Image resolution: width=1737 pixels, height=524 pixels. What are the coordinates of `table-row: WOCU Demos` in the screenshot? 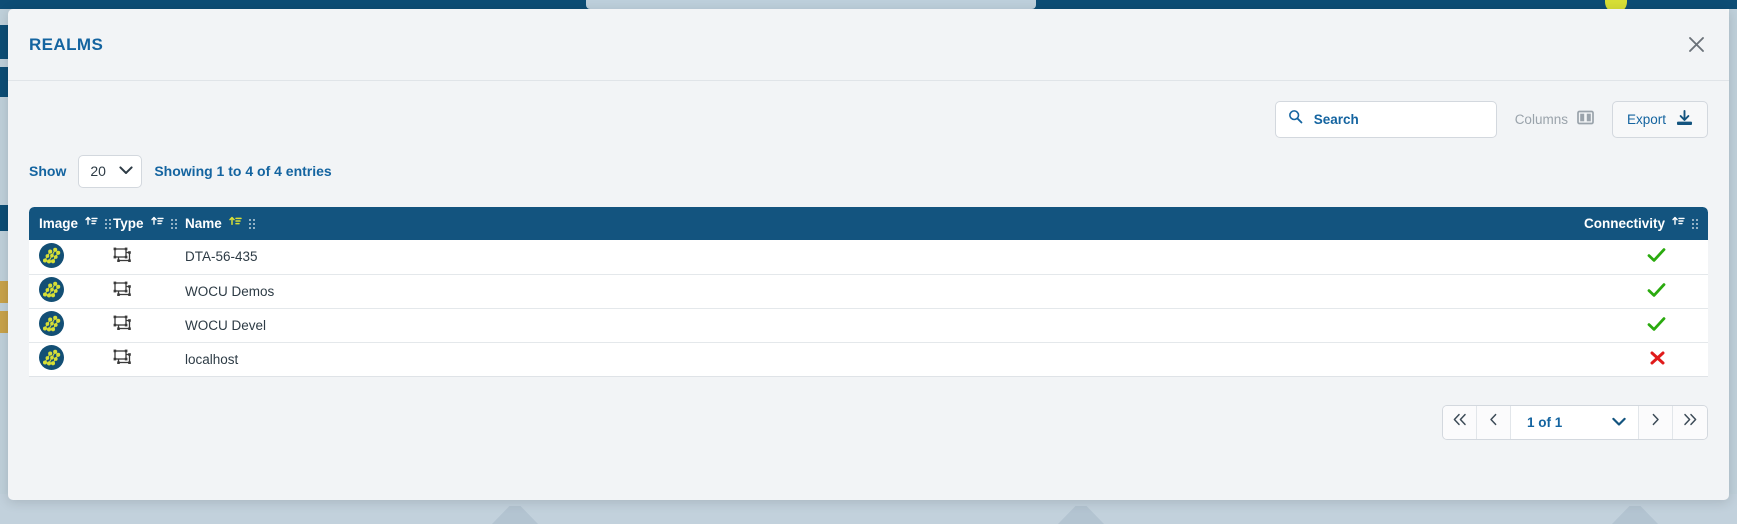 It's located at (868, 291).